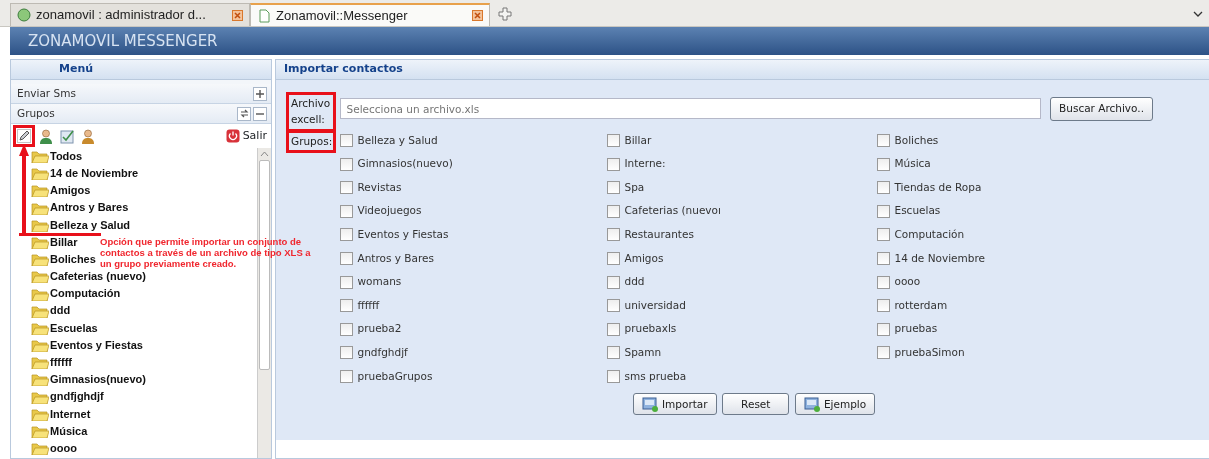  Describe the element at coordinates (141, 114) in the screenshot. I see `section-header: Grupos` at that location.